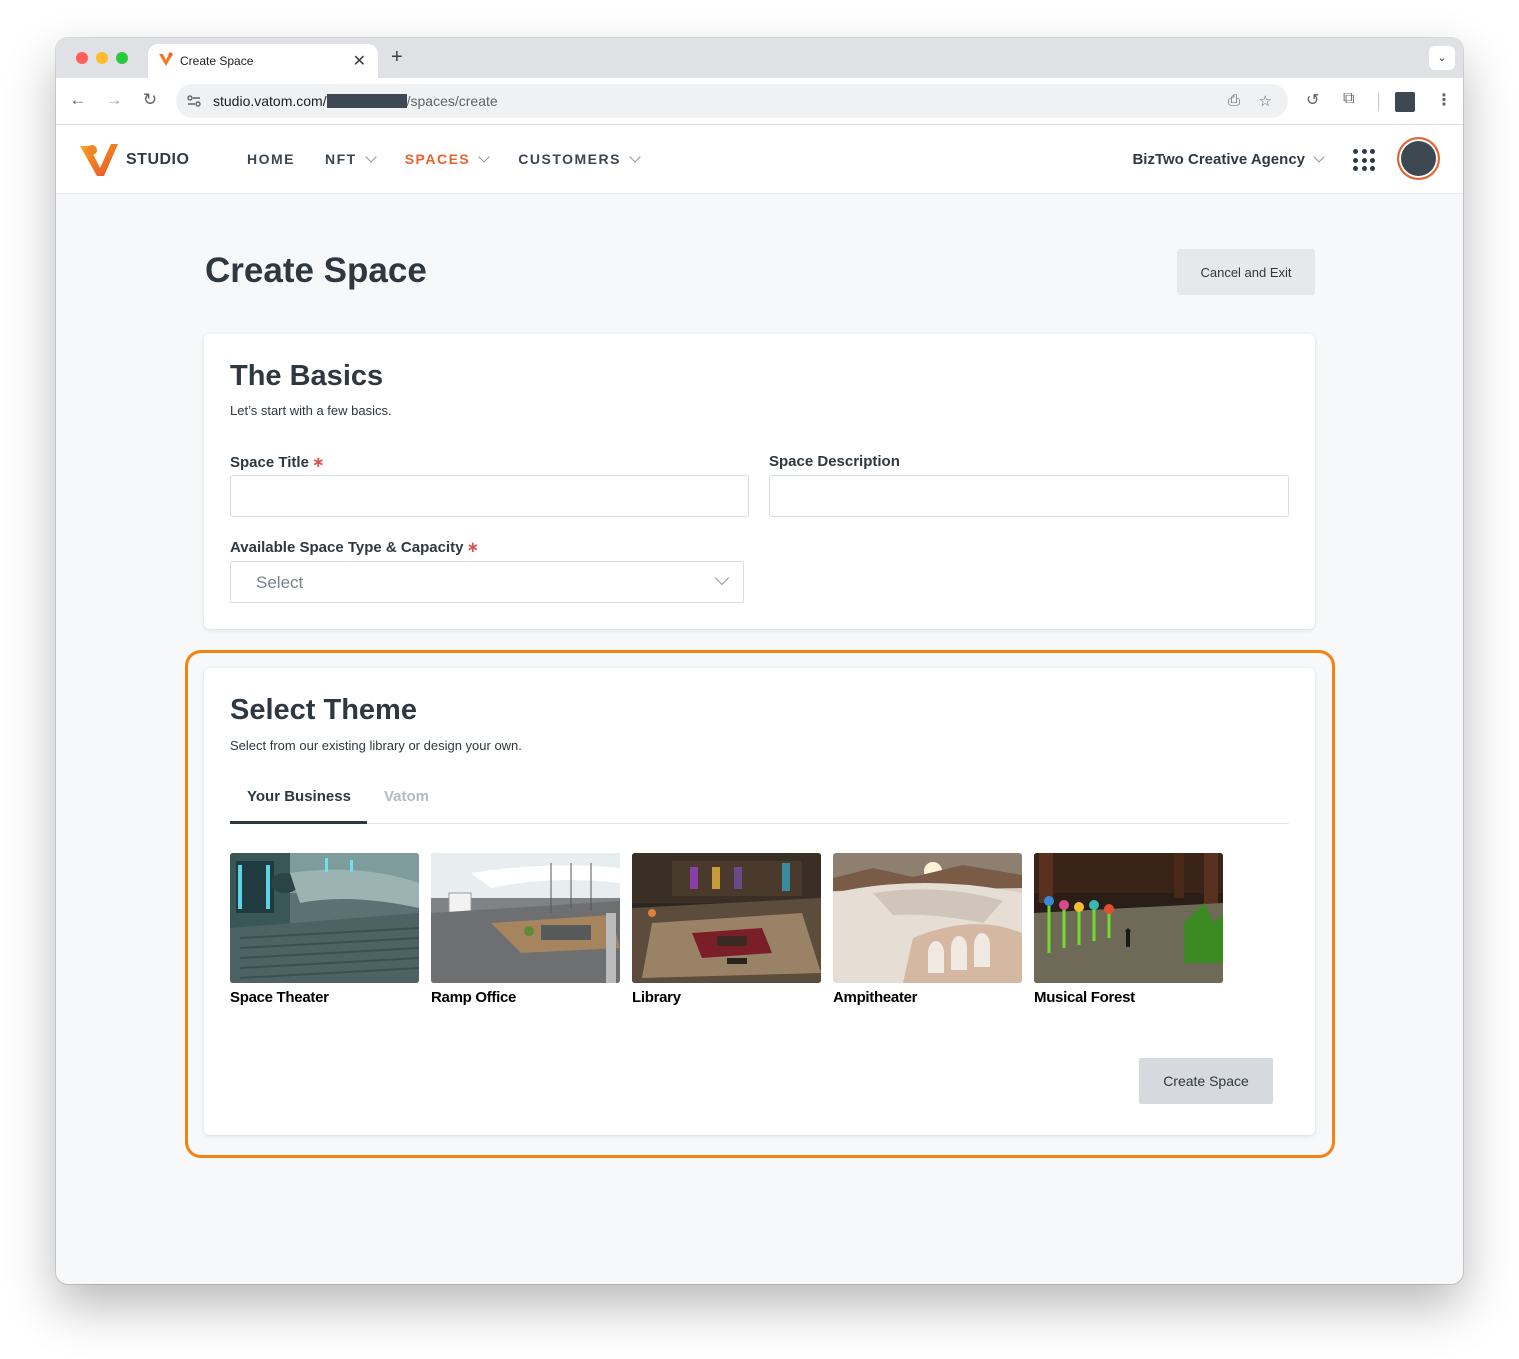 The image size is (1519, 1359). I want to click on theme-ampitheater: Ampitheater, so click(927, 929).